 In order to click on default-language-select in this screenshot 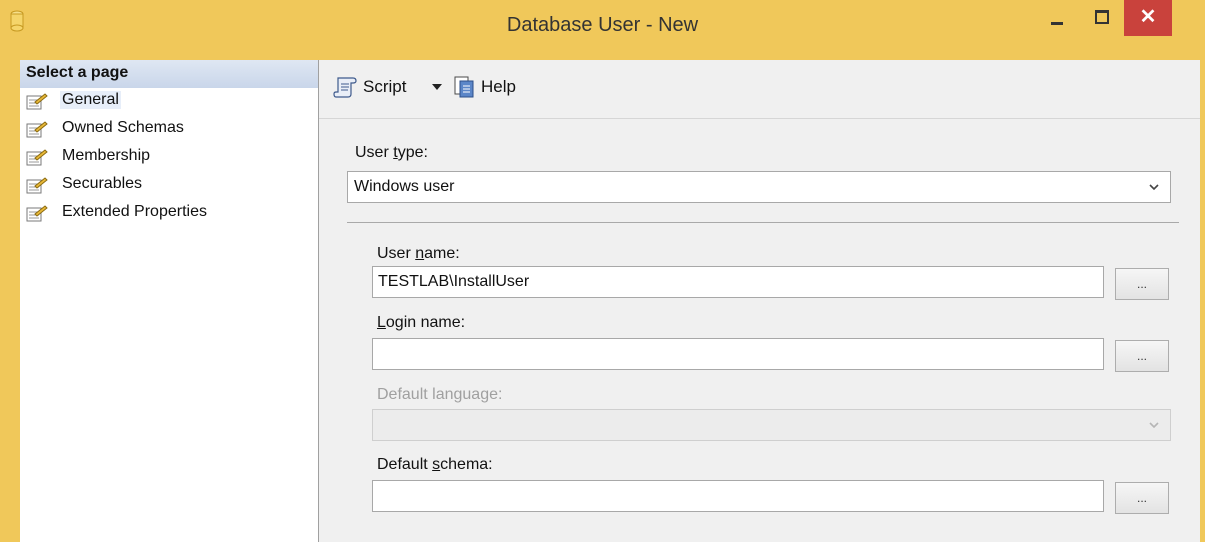, I will do `click(771, 425)`.